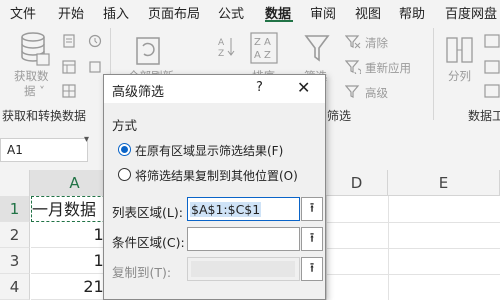 This screenshot has height=300, width=500. What do you see at coordinates (250, 11) in the screenshot?
I see `menu-bar: 文件 开始 插入 页面布局 公式 数据 审阅 视图 帮助 百度网盘` at bounding box center [250, 11].